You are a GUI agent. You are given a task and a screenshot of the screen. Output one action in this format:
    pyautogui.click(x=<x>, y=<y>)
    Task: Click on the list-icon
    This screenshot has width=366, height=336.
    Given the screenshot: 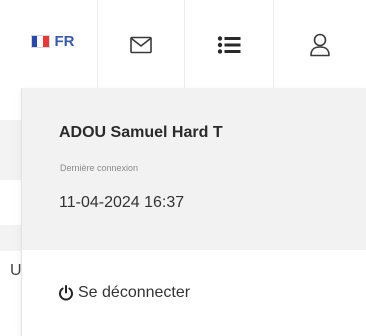 What is the action you would take?
    pyautogui.click(x=229, y=45)
    